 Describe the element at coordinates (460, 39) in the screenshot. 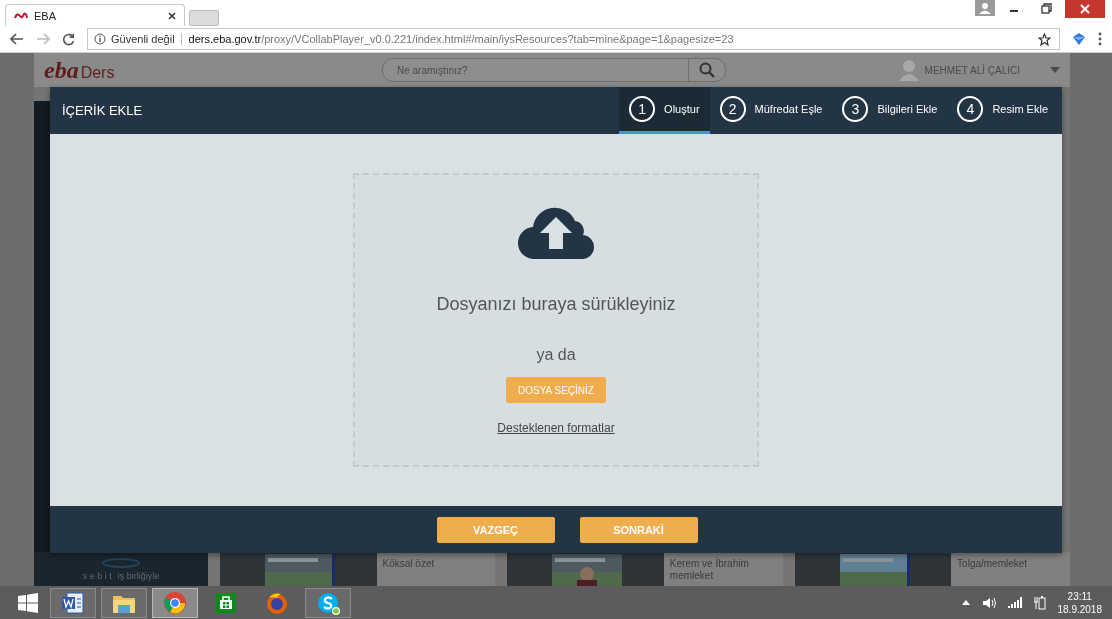

I see `url-text: ders.eba.gov.tr/proxy/VCollabPlayer_v0.0.221/index.html#/main/iysResources?tab=mine&page=1&pagesize=23` at that location.